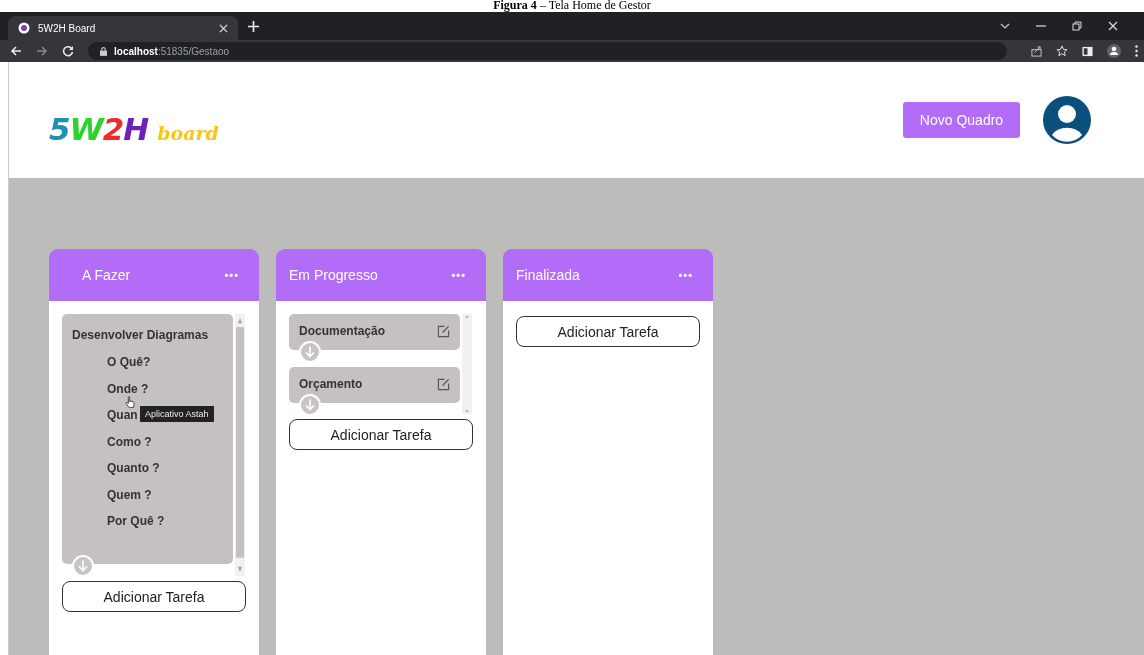 The width and height of the screenshot is (1144, 655). I want to click on question-item: Quan, so click(122, 415).